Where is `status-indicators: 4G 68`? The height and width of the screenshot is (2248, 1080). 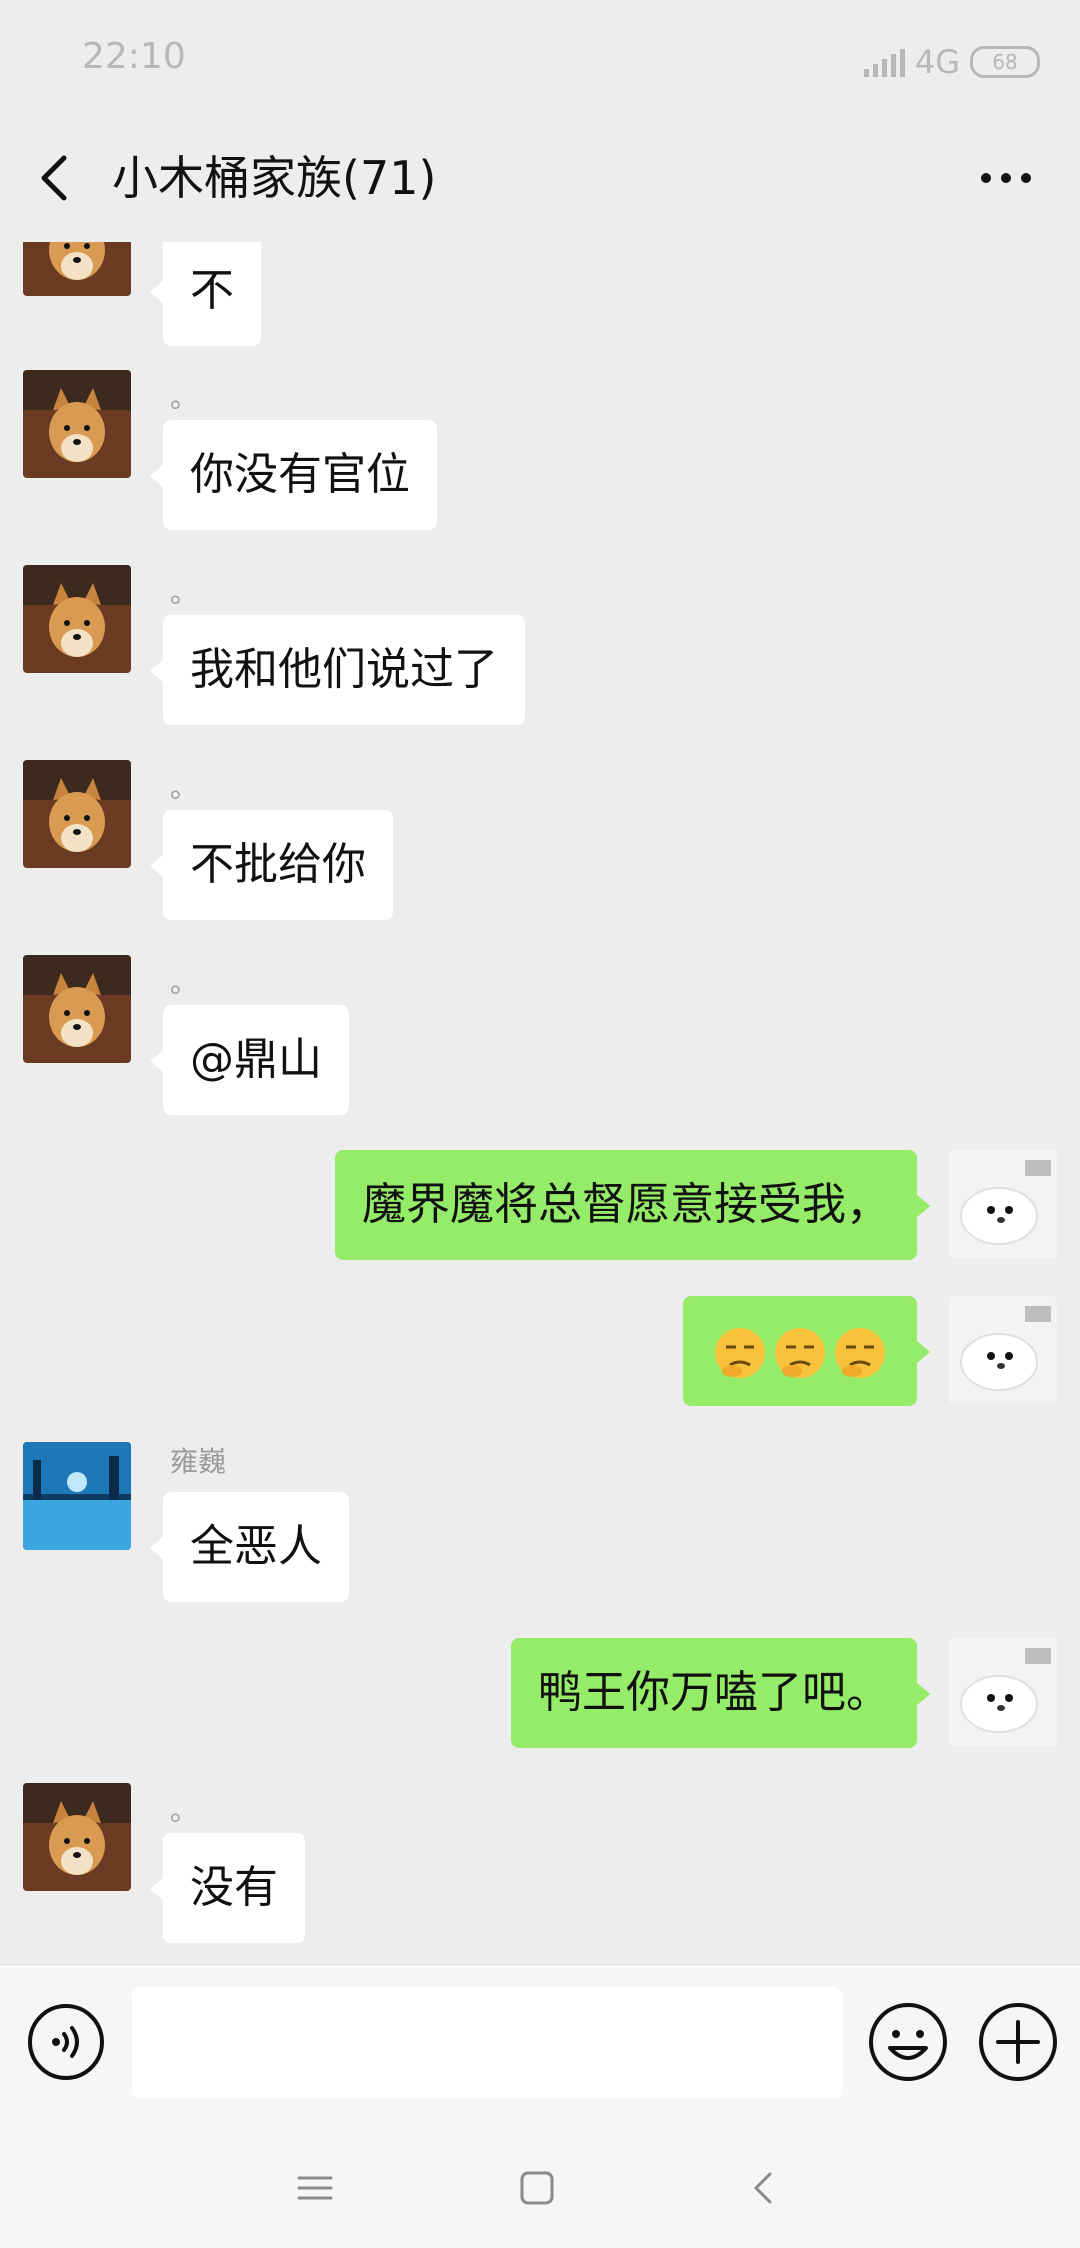
status-indicators: 4G 68 is located at coordinates (951, 62).